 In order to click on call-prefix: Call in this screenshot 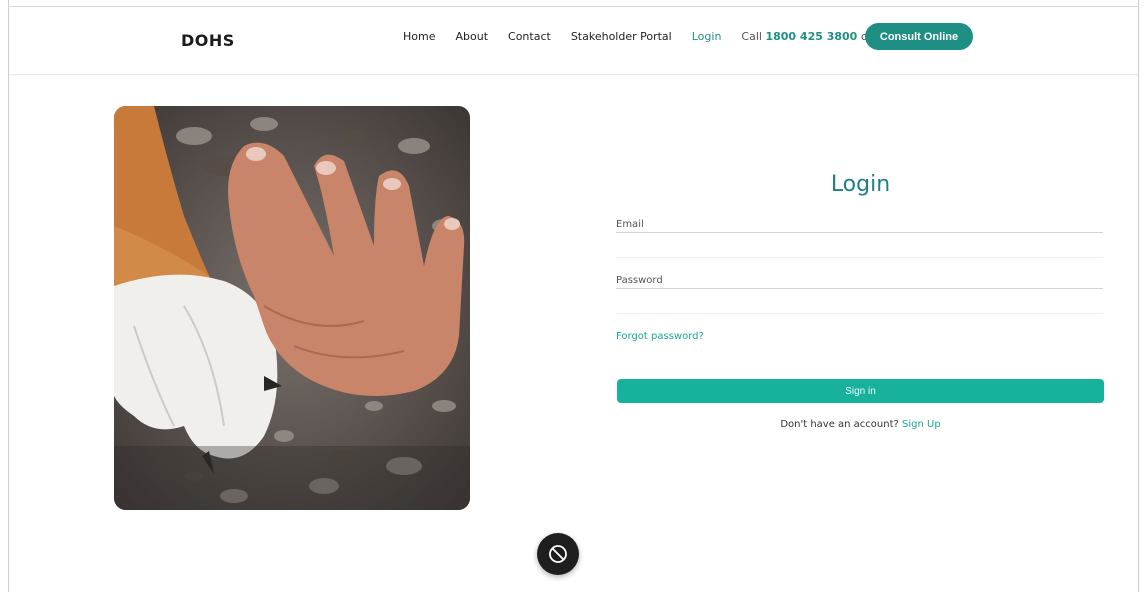, I will do `click(751, 36)`.